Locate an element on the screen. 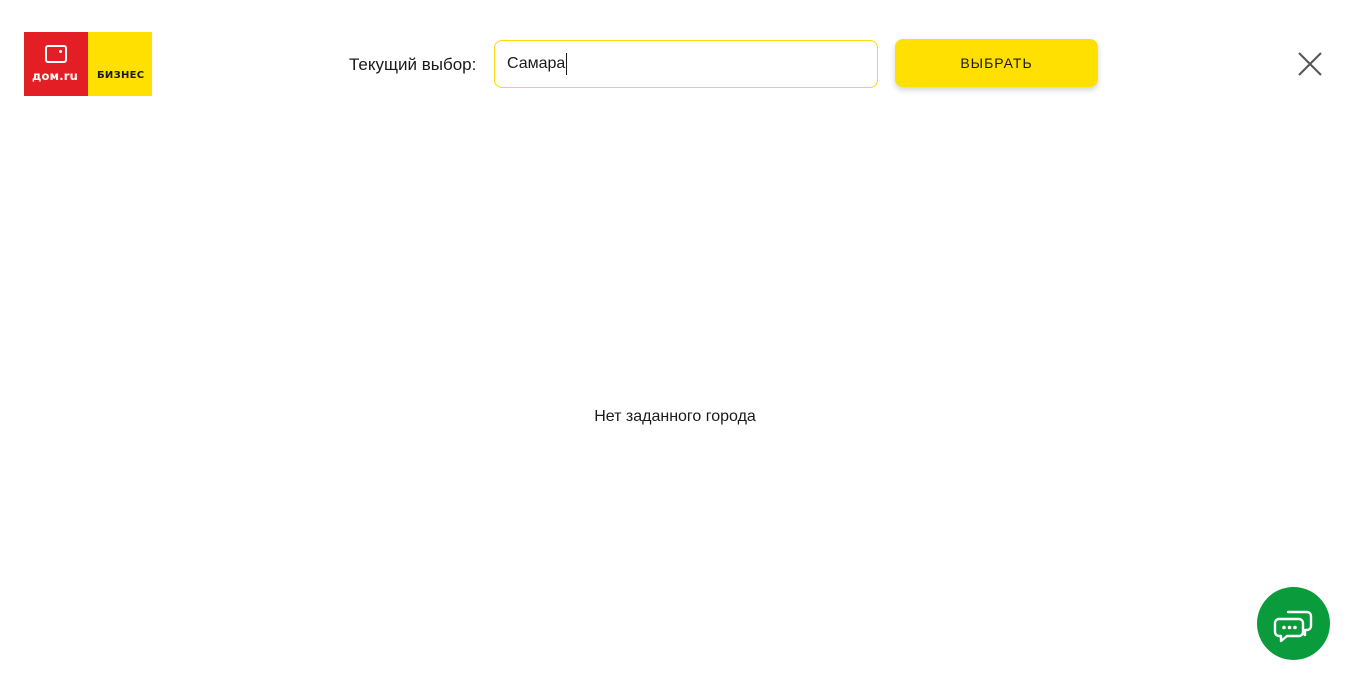  close-icon is located at coordinates (1310, 64).